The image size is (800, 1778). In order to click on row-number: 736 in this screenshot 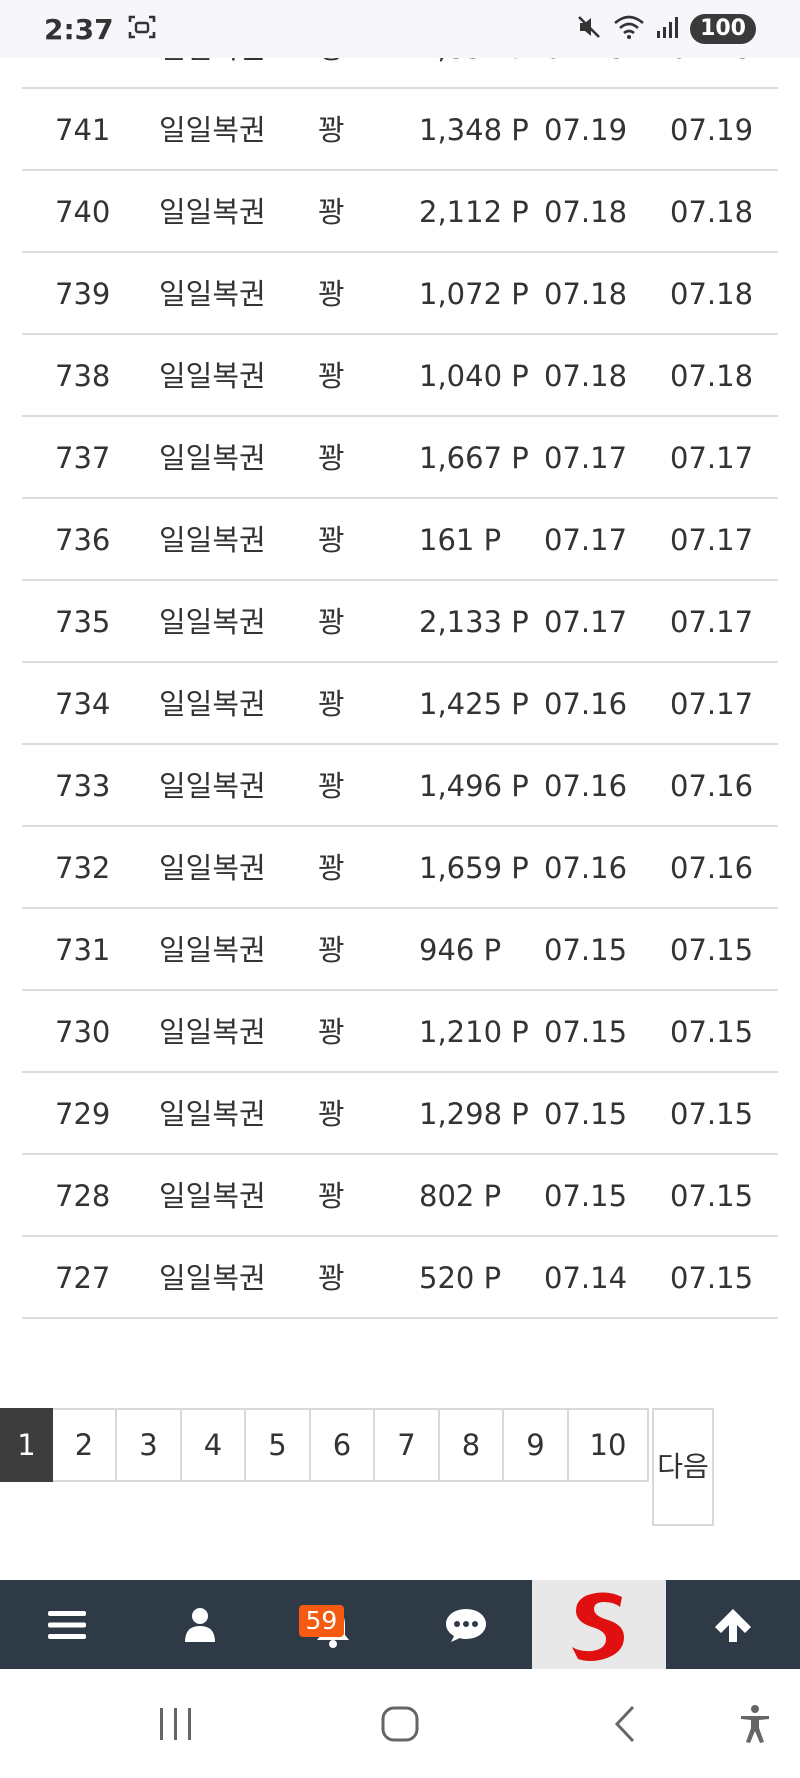, I will do `click(83, 540)`.